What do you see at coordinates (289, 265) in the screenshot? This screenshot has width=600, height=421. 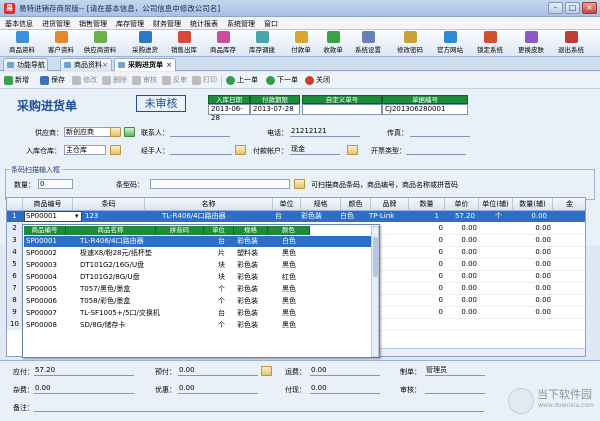 I see `list-cell-color: 黑色` at bounding box center [289, 265].